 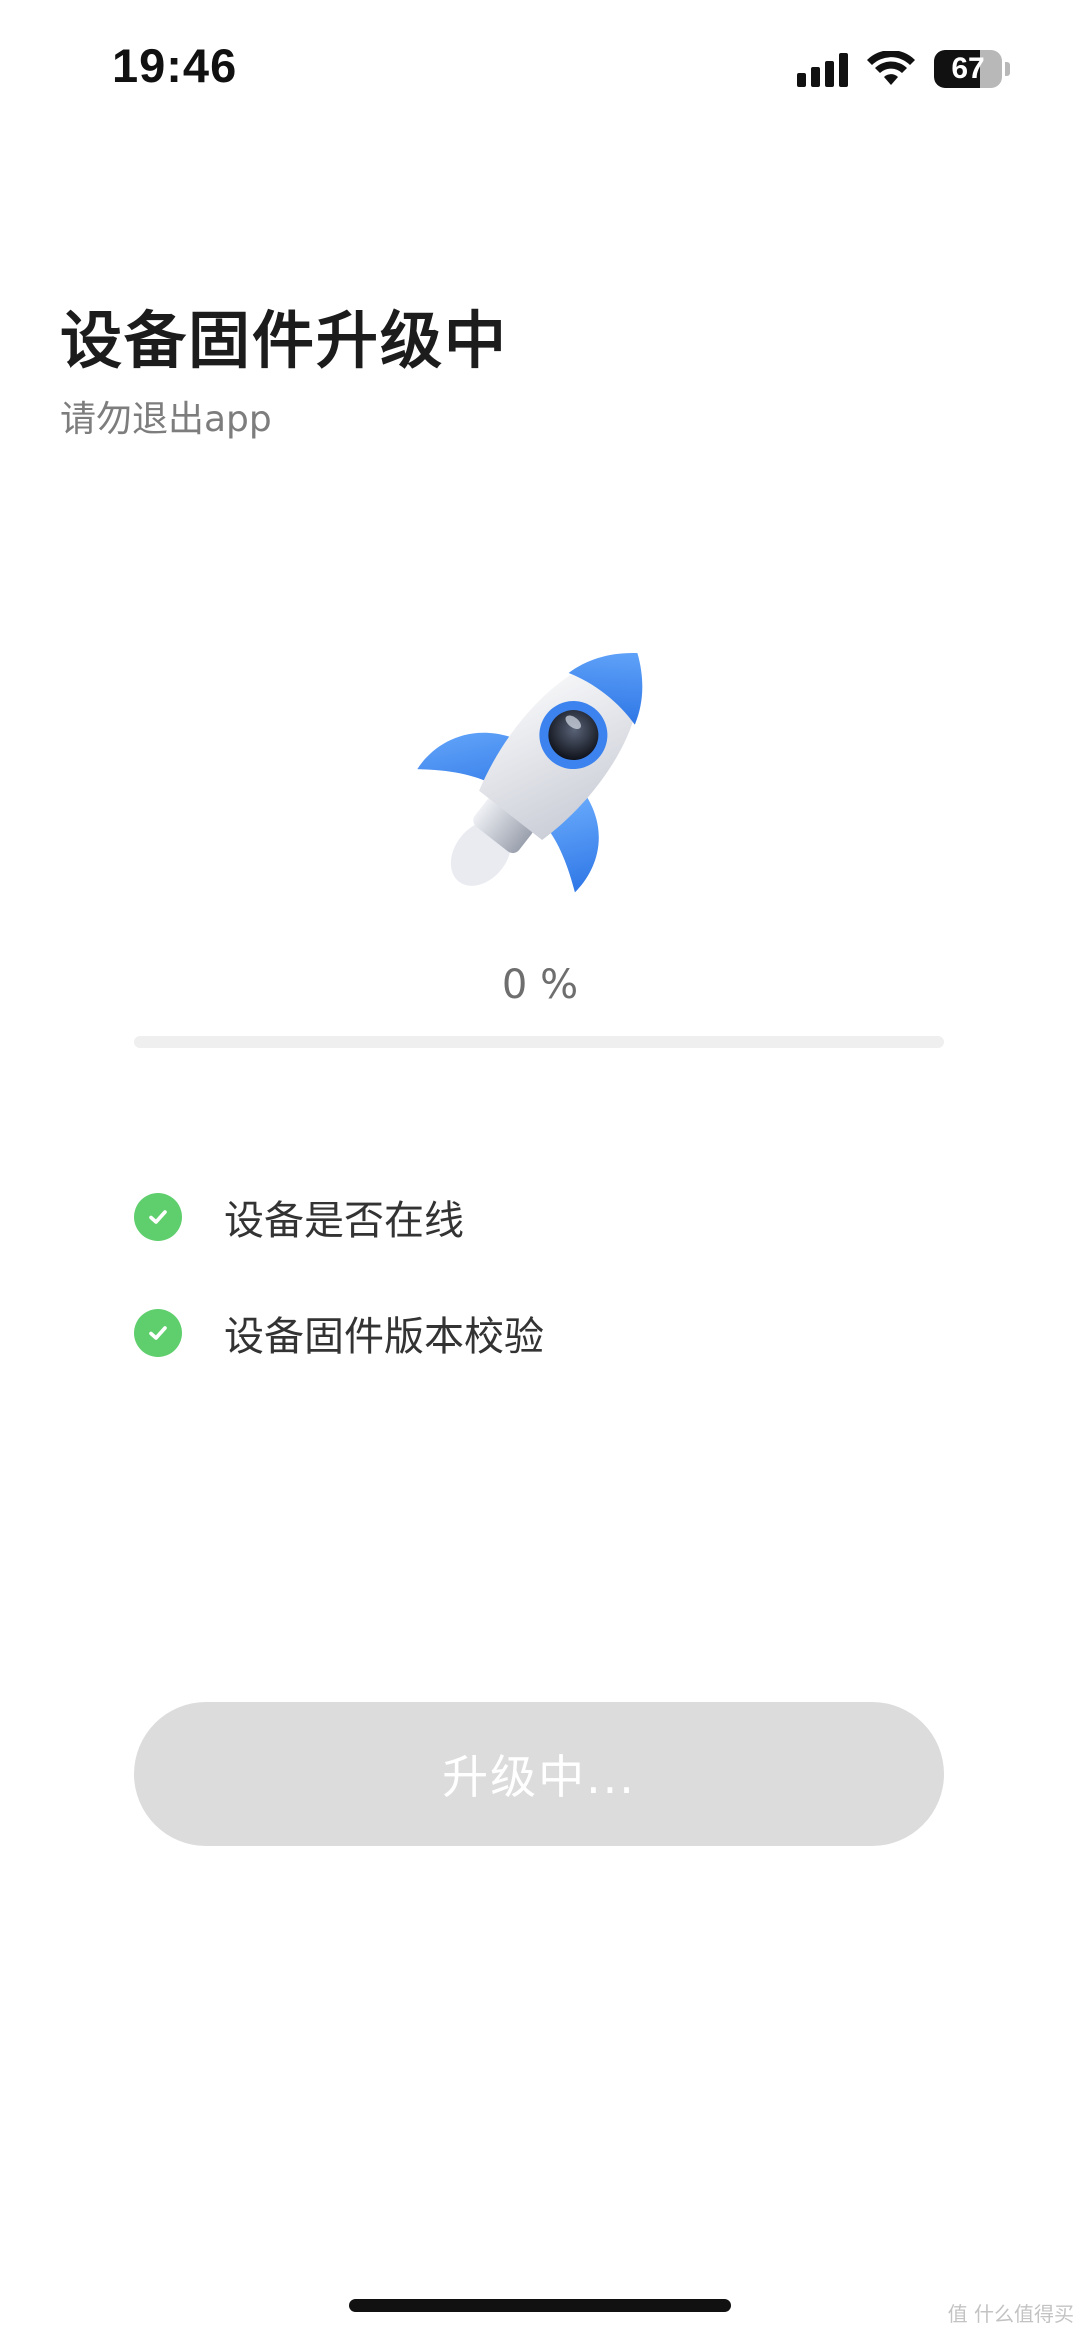 I want to click on home-indicator, so click(x=540, y=2305).